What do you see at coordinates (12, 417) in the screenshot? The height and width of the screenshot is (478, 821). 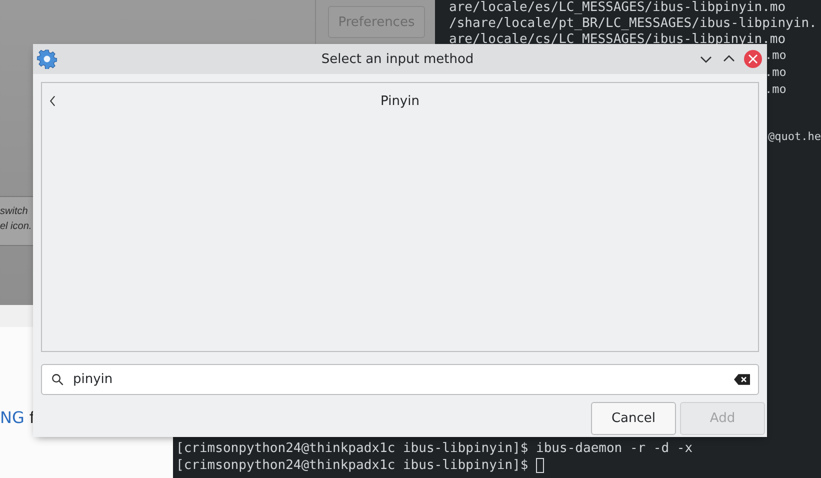 I see `link: NG` at bounding box center [12, 417].